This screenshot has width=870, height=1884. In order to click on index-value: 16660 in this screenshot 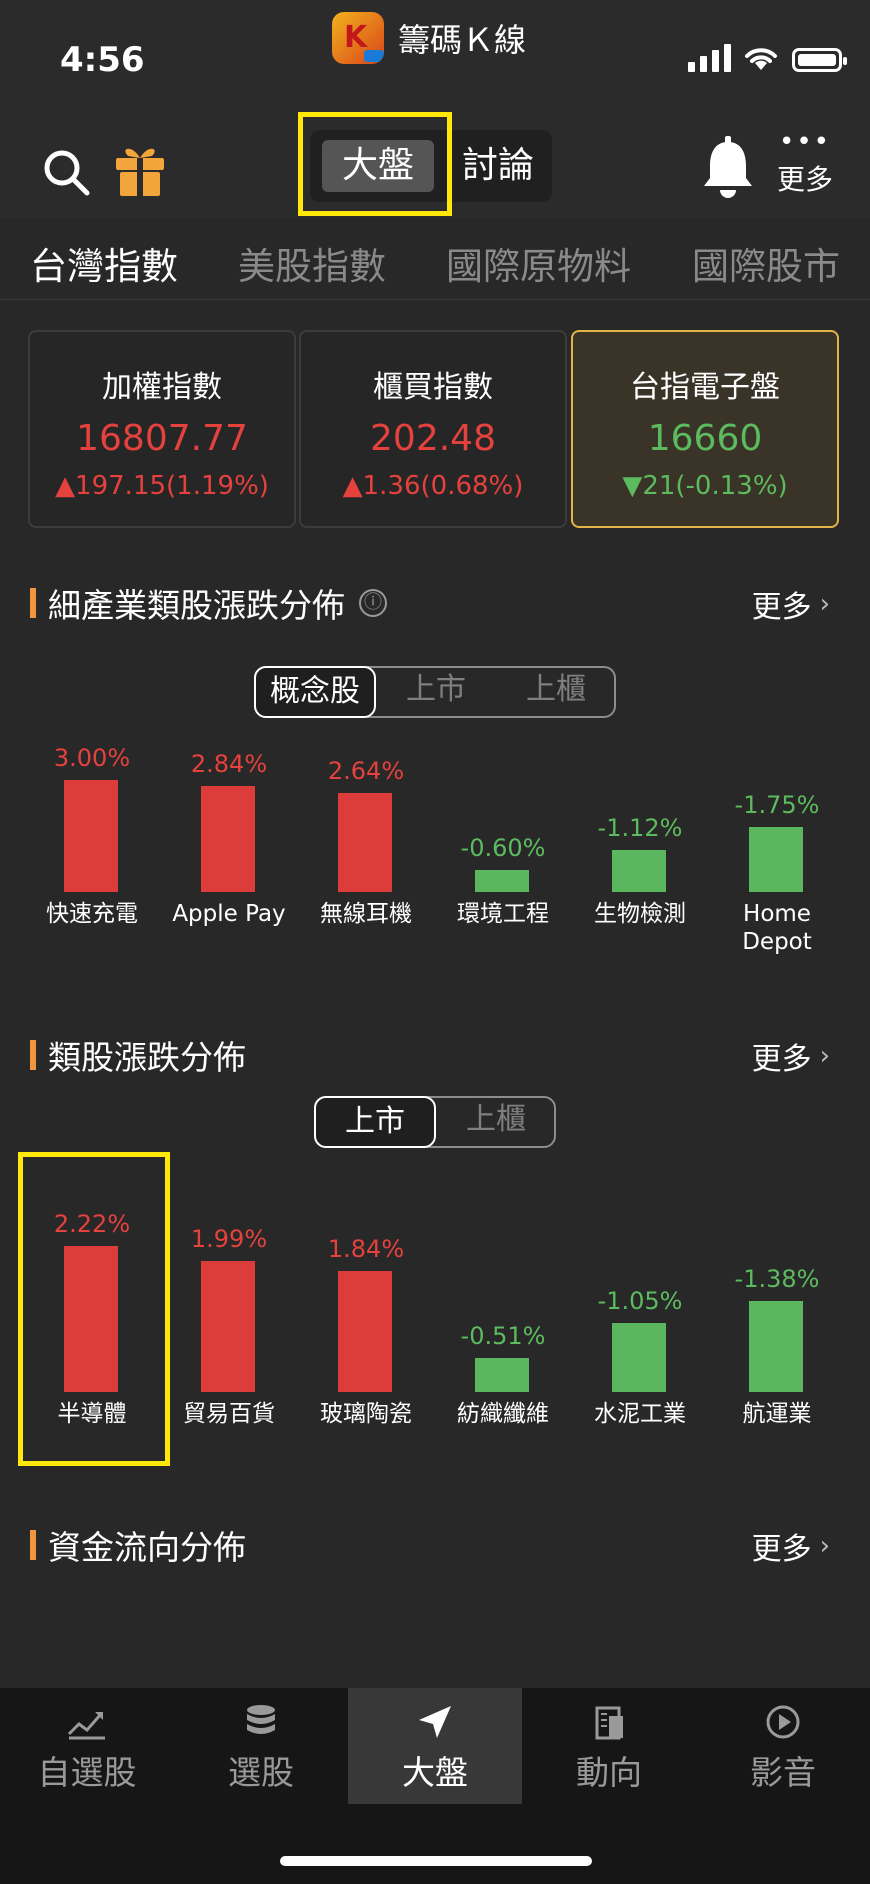, I will do `click(705, 438)`.